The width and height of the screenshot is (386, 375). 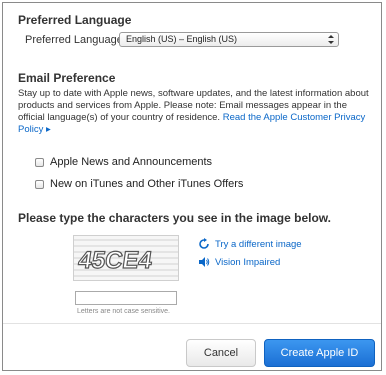 What do you see at coordinates (204, 262) in the screenshot?
I see `speaker-icon` at bounding box center [204, 262].